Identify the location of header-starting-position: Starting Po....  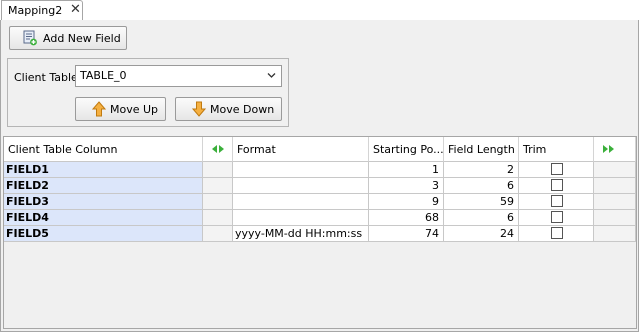
(406, 149).